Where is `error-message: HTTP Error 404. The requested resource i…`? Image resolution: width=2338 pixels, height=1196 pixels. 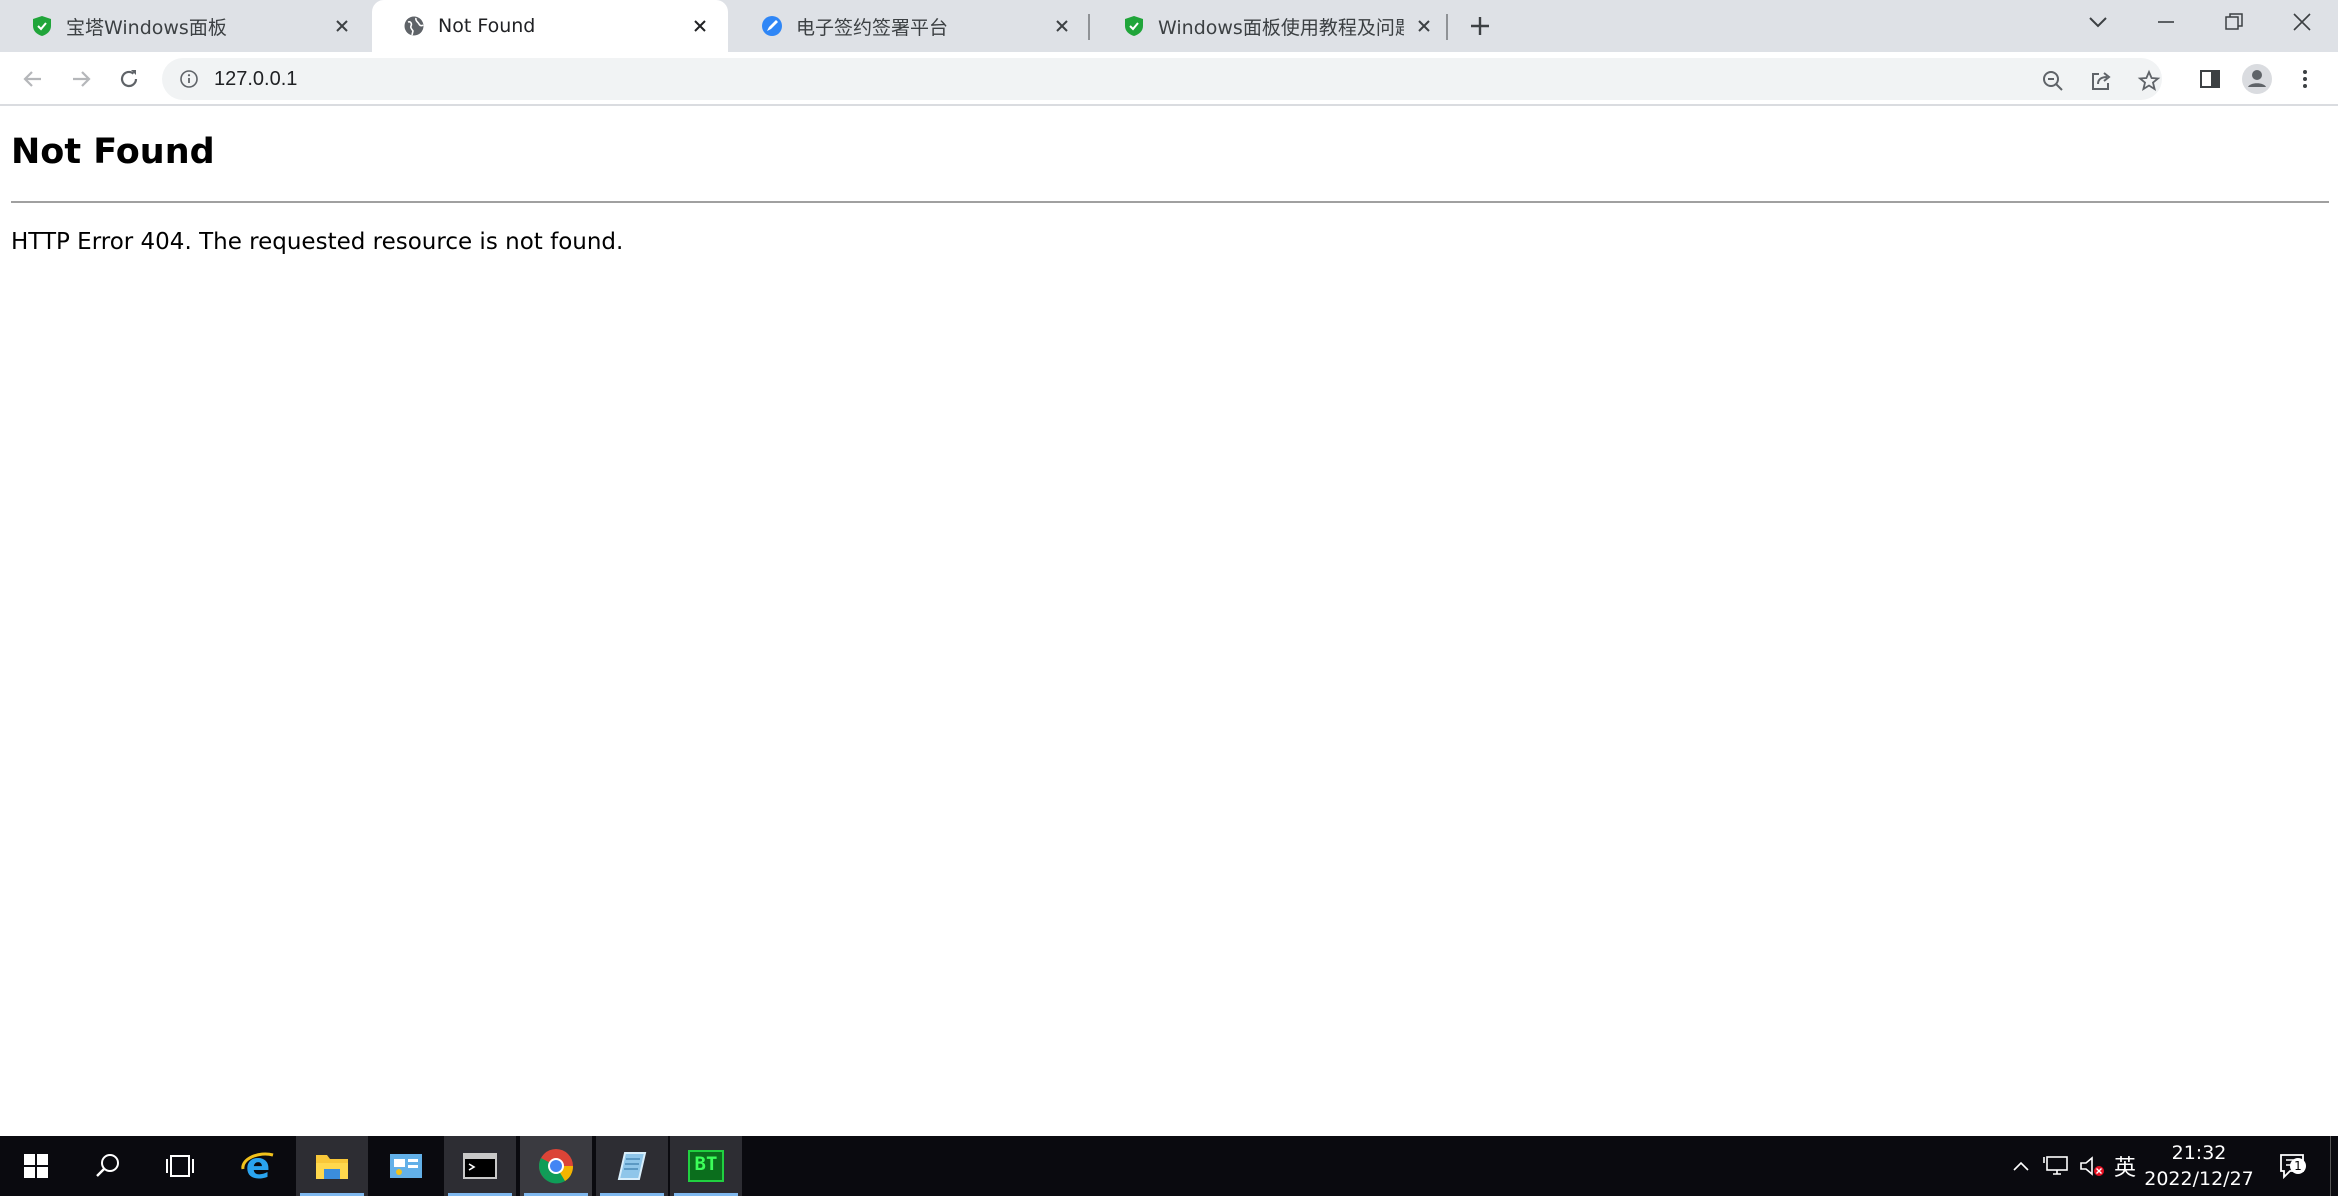 error-message: HTTP Error 404. The requested resource i… is located at coordinates (317, 242).